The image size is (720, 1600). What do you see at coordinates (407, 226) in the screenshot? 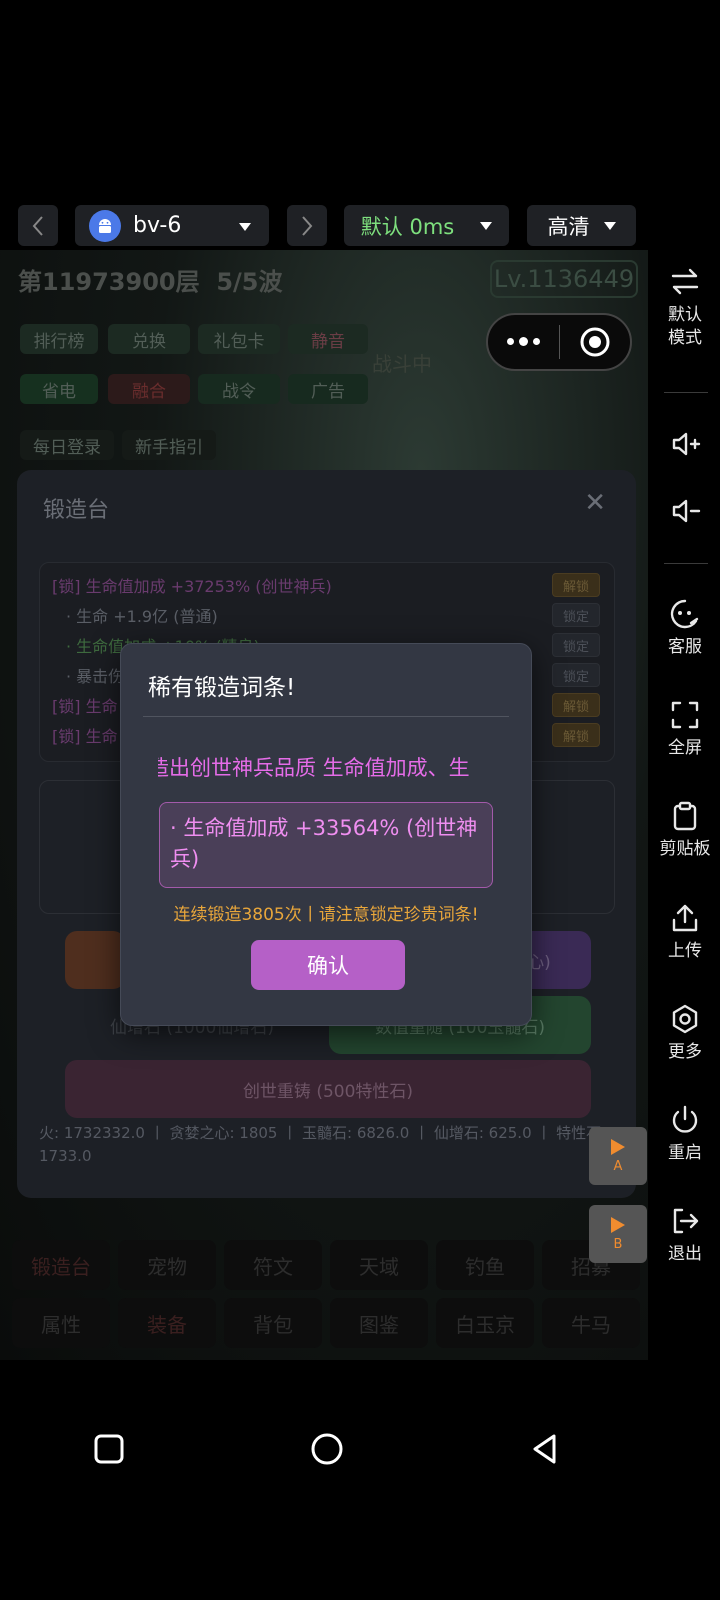
I see `latency-label: 默认 0ms` at bounding box center [407, 226].